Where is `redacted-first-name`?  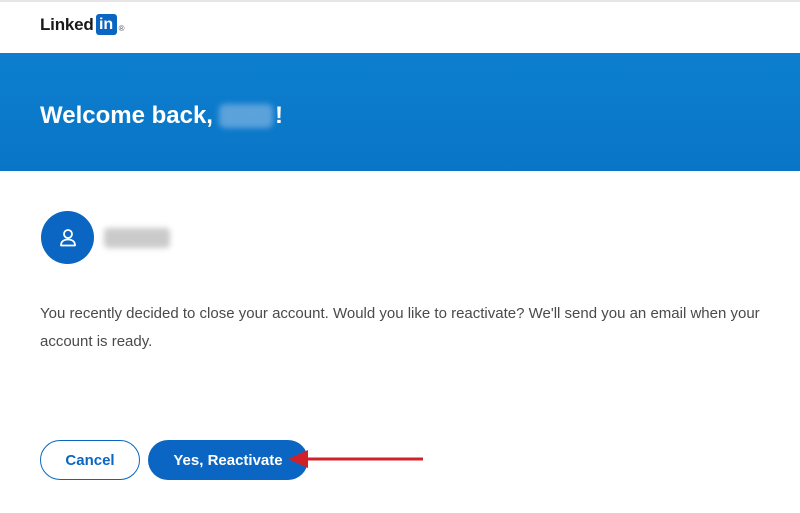
redacted-first-name is located at coordinates (245, 116).